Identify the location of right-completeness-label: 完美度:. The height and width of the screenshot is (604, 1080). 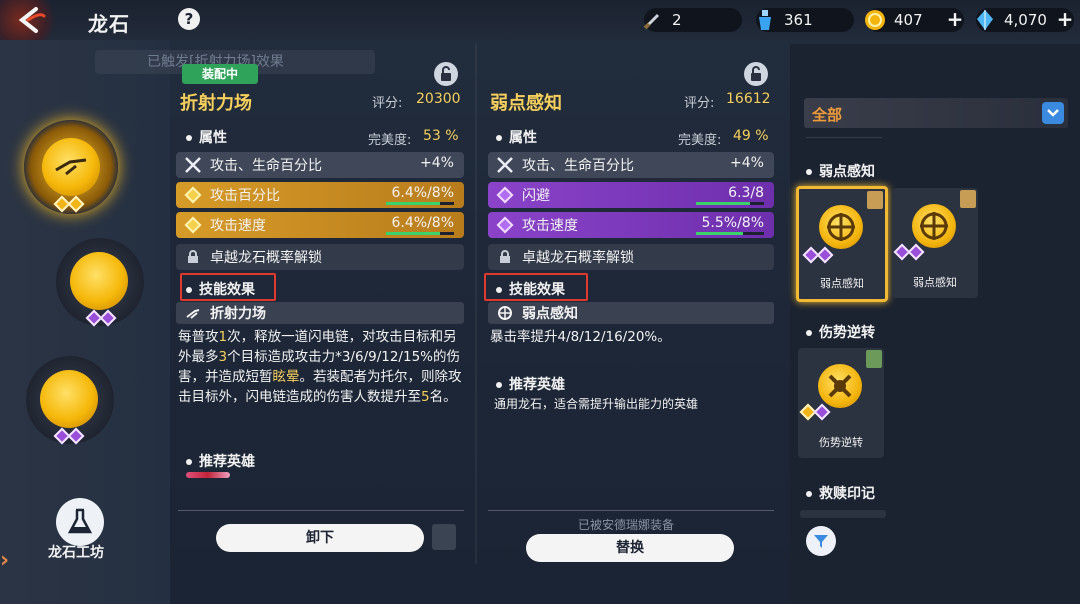
(700, 140).